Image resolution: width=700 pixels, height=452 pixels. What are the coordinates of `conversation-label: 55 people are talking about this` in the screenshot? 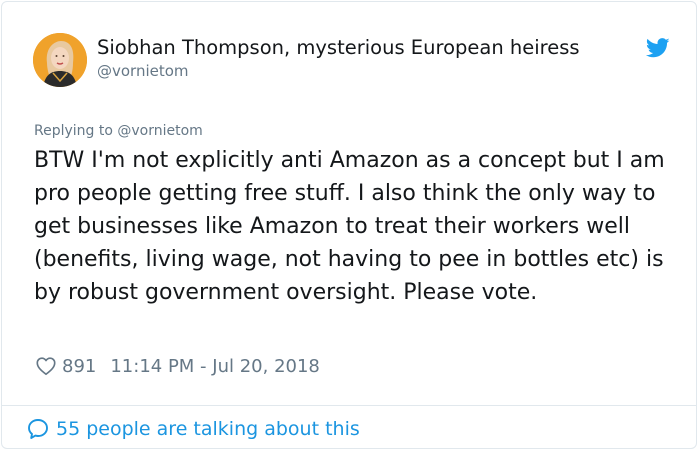 It's located at (208, 429).